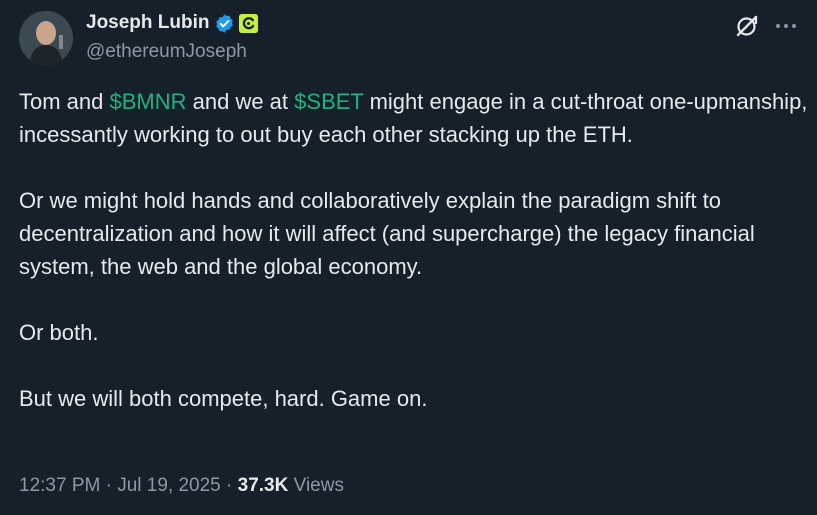 Image resolution: width=817 pixels, height=515 pixels. Describe the element at coordinates (166, 52) in the screenshot. I see `author-handle: @ethereumJoseph` at that location.